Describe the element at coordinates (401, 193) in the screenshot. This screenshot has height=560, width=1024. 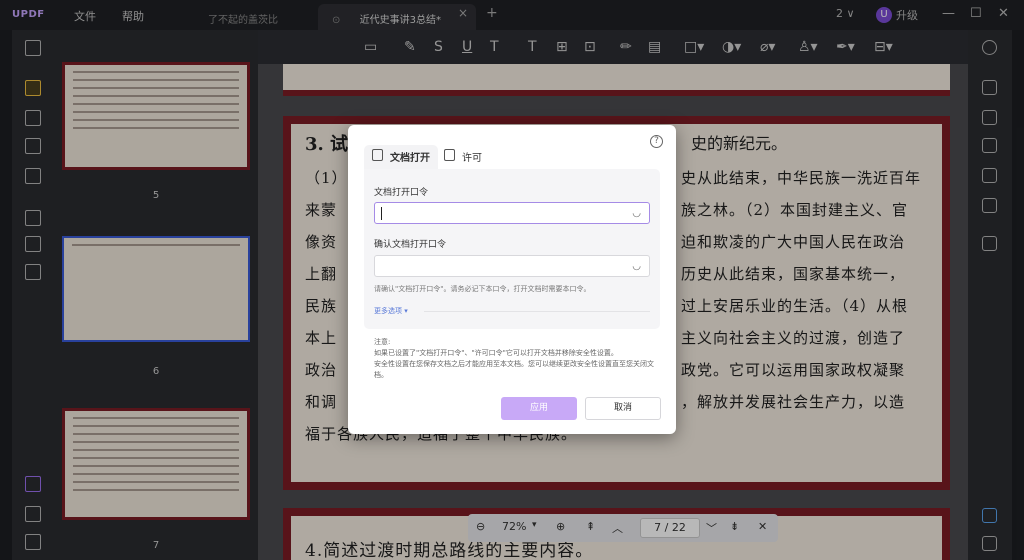
I see `open-password-label: 文档打开口令` at that location.